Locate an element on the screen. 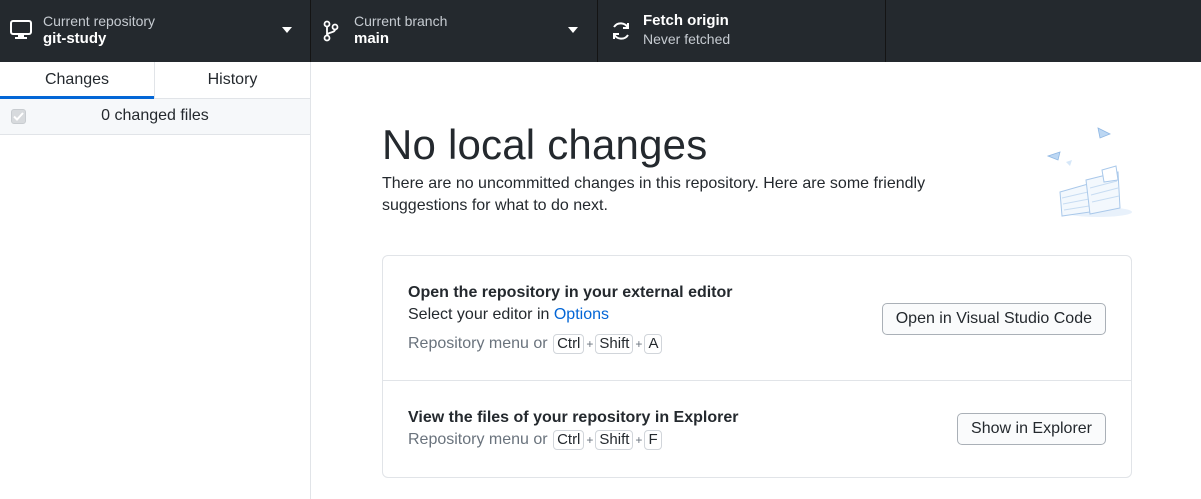  fetch-origin-button: Fetch origin Never fetched is located at coordinates (742, 31).